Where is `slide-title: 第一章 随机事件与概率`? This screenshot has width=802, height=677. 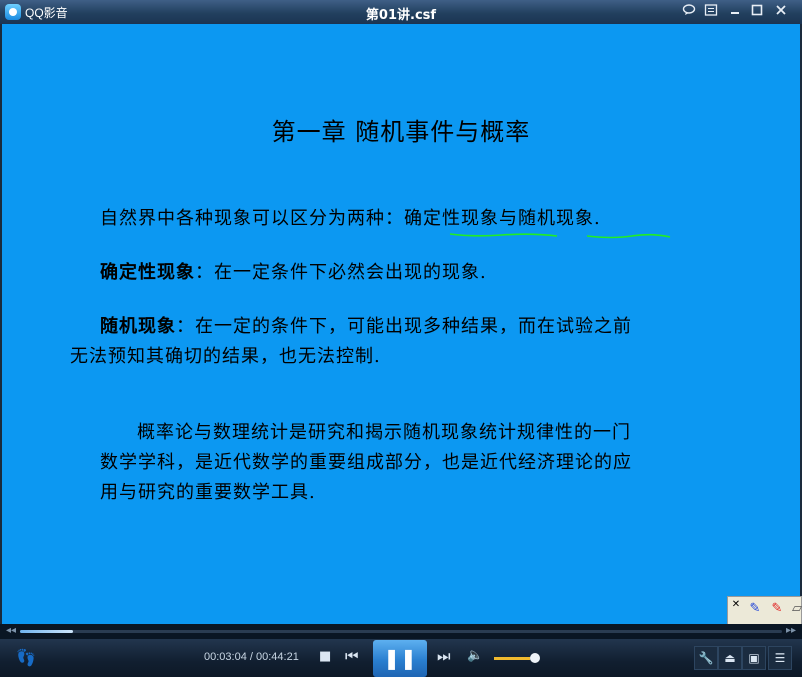 slide-title: 第一章 随机事件与概率 is located at coordinates (401, 132).